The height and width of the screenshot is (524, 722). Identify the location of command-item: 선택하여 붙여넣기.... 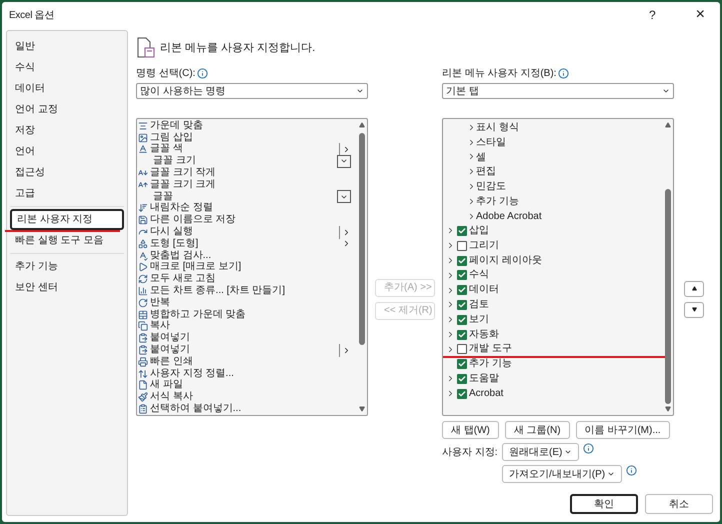
(196, 409).